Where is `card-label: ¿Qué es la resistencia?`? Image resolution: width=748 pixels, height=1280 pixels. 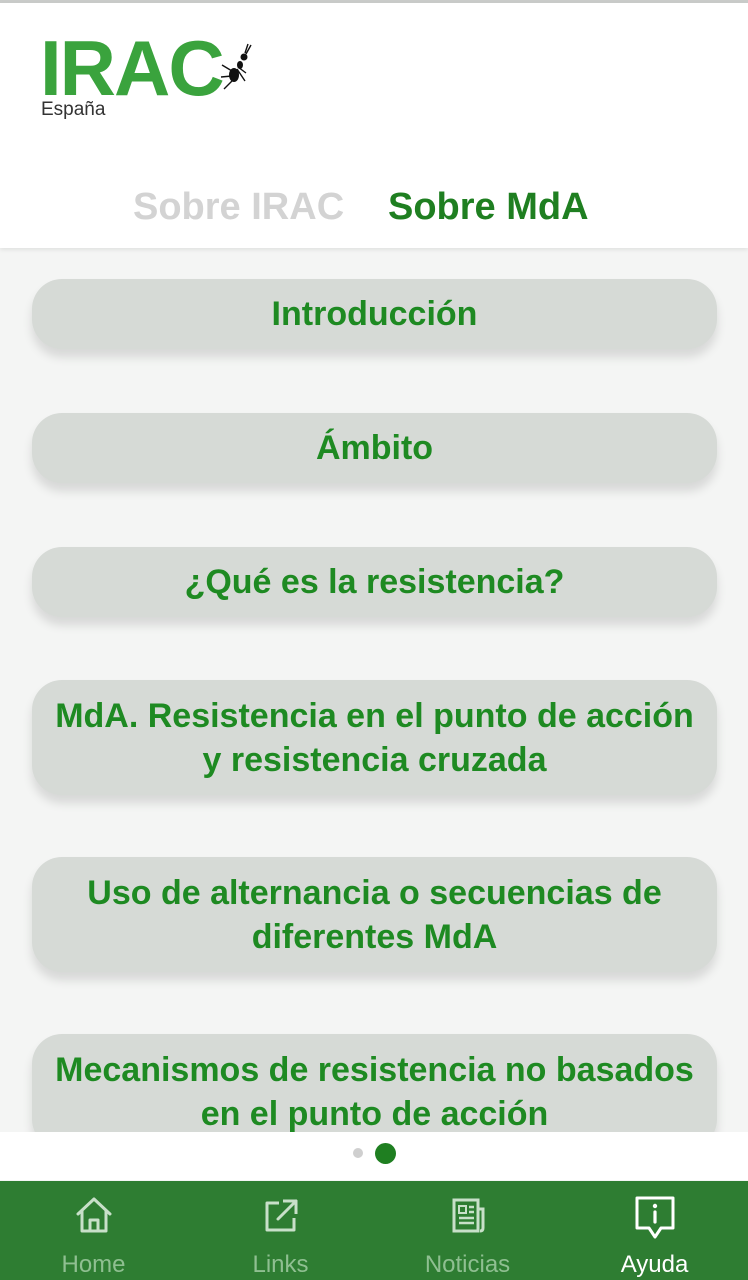
card-label: ¿Qué es la resistencia? is located at coordinates (374, 582).